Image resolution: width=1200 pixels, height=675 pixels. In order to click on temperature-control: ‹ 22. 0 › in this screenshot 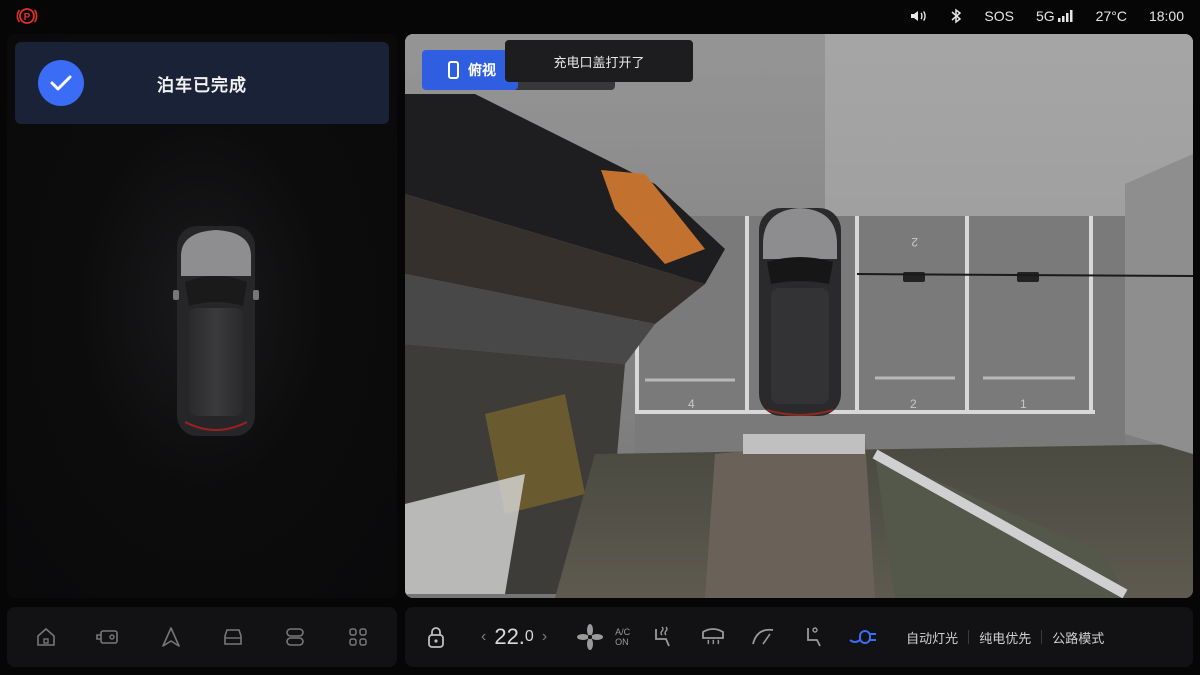, I will do `click(514, 637)`.